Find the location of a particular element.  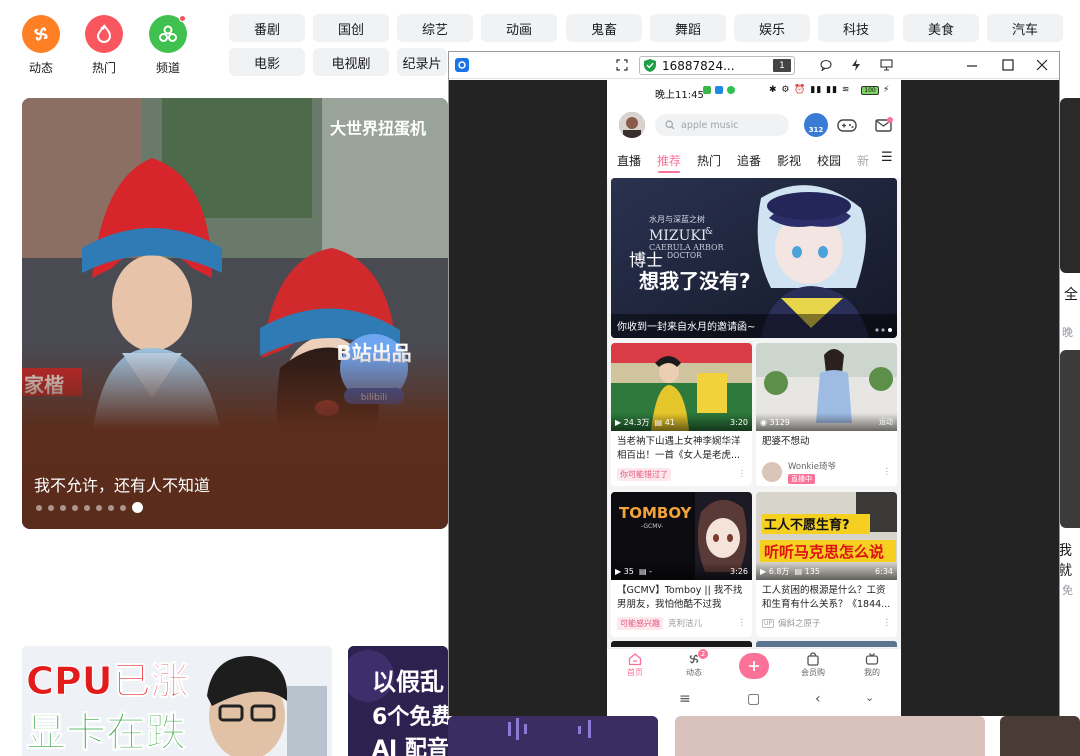

home-tabs: 直播 推荐 热门 追番 影视 校园 新 ☰ is located at coordinates (754, 162).